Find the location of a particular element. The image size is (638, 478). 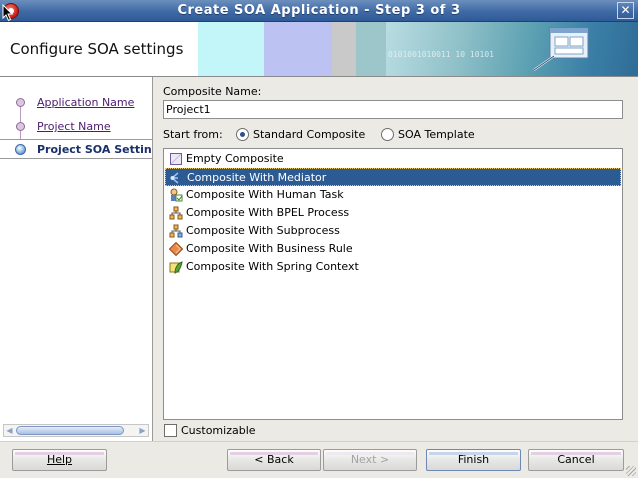

list-item-empty-composite: Empty Composite is located at coordinates (393, 159).